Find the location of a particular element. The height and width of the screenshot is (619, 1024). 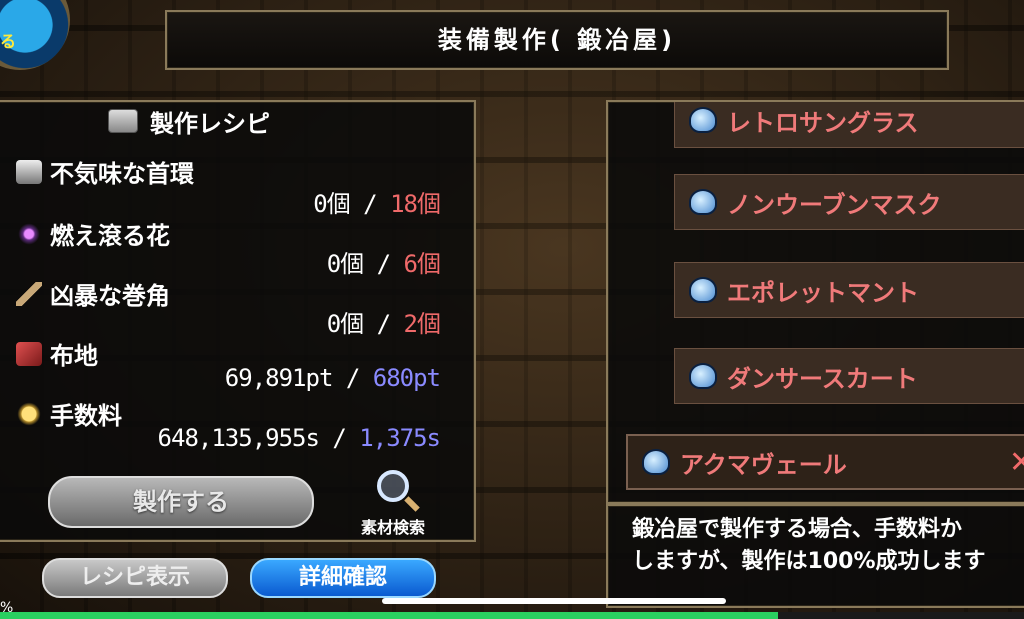

material-quantity: 69,891pt / 680pt is located at coordinates (332, 378).